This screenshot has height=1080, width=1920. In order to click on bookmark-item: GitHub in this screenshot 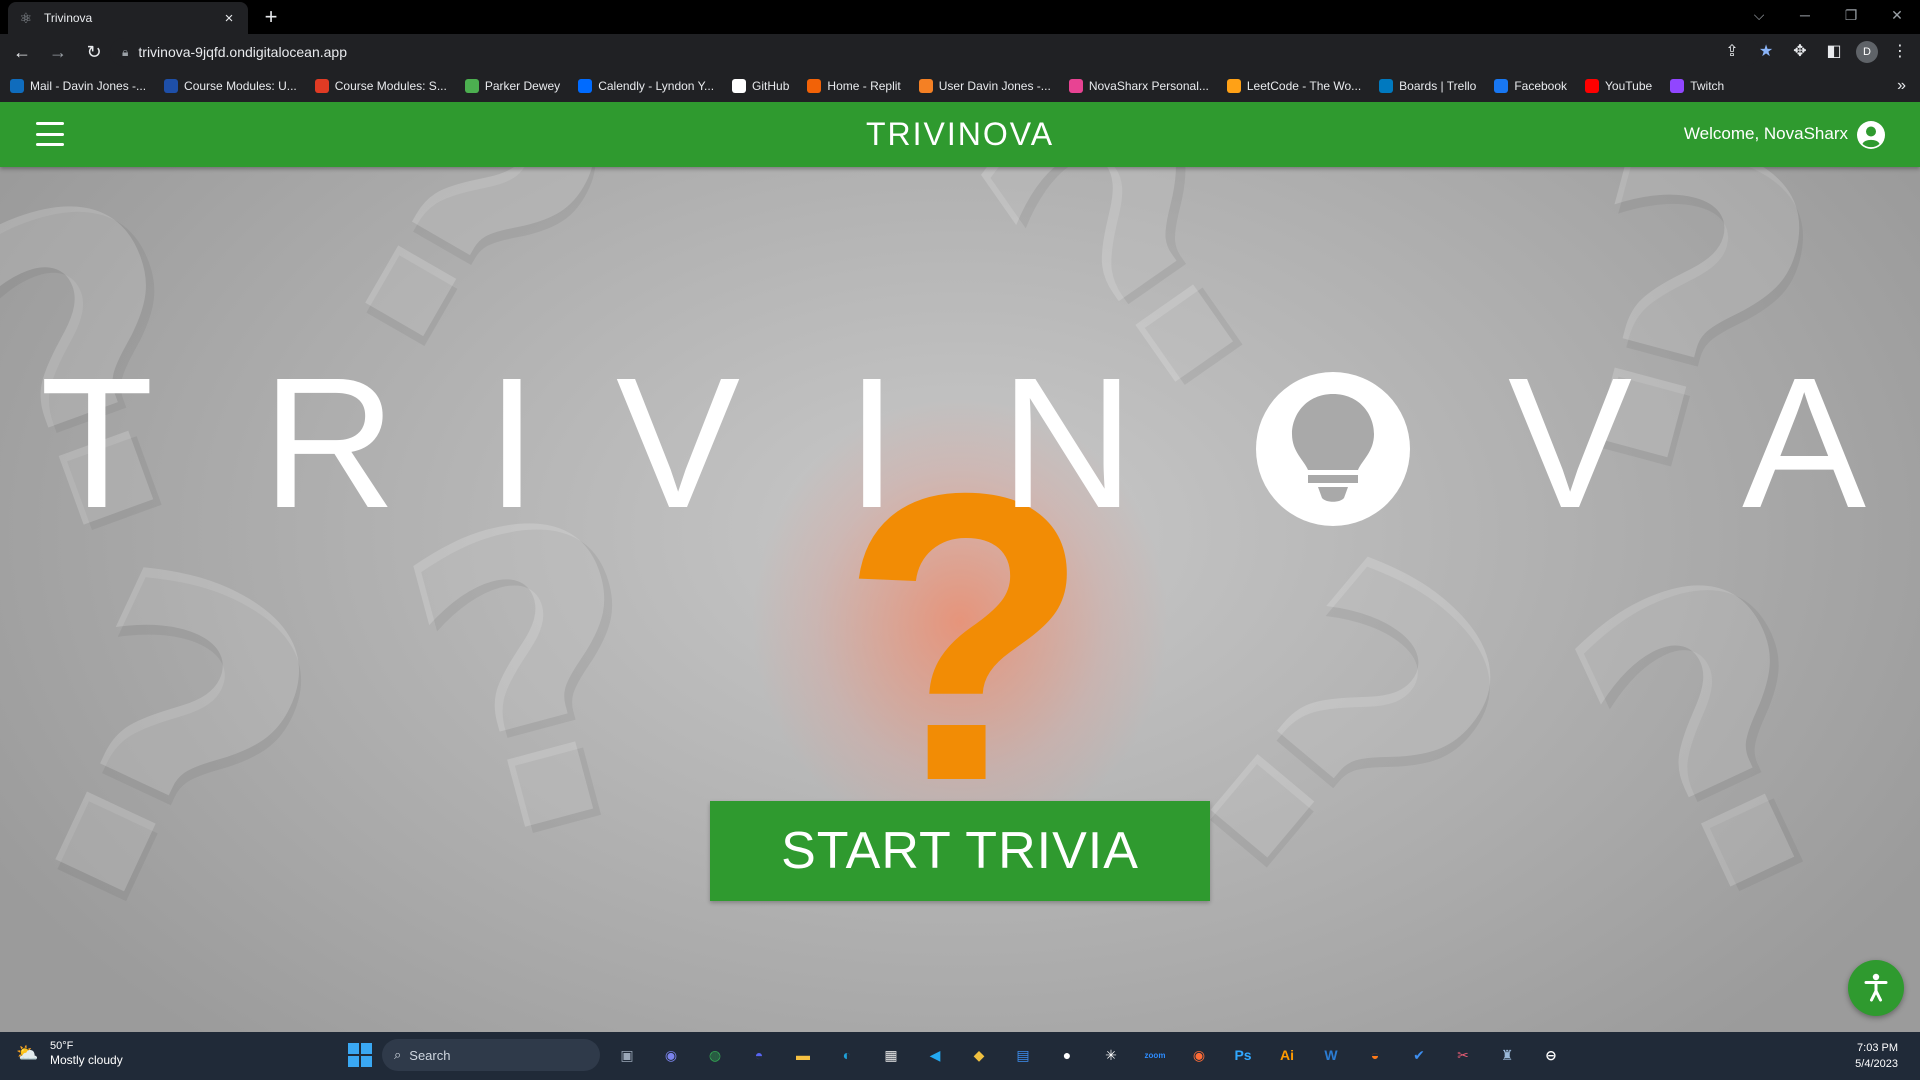, I will do `click(760, 86)`.